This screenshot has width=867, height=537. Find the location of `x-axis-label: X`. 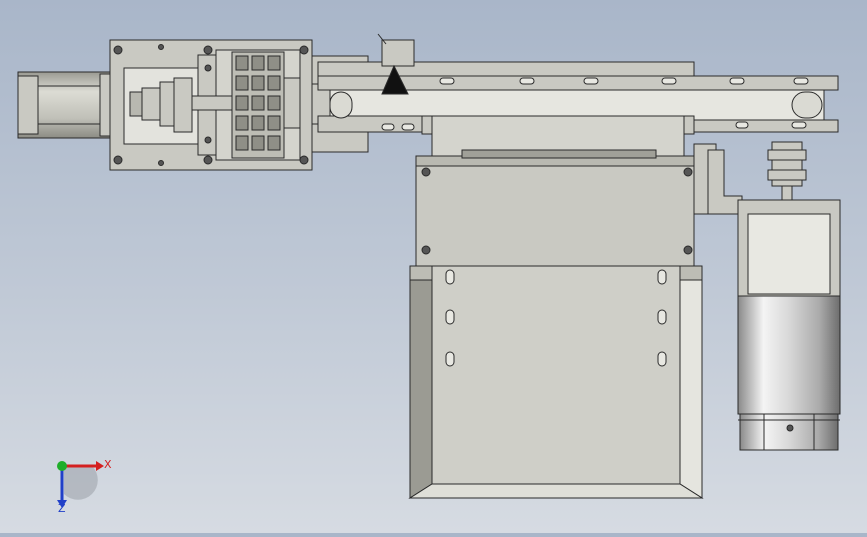

x-axis-label: X is located at coordinates (108, 464).